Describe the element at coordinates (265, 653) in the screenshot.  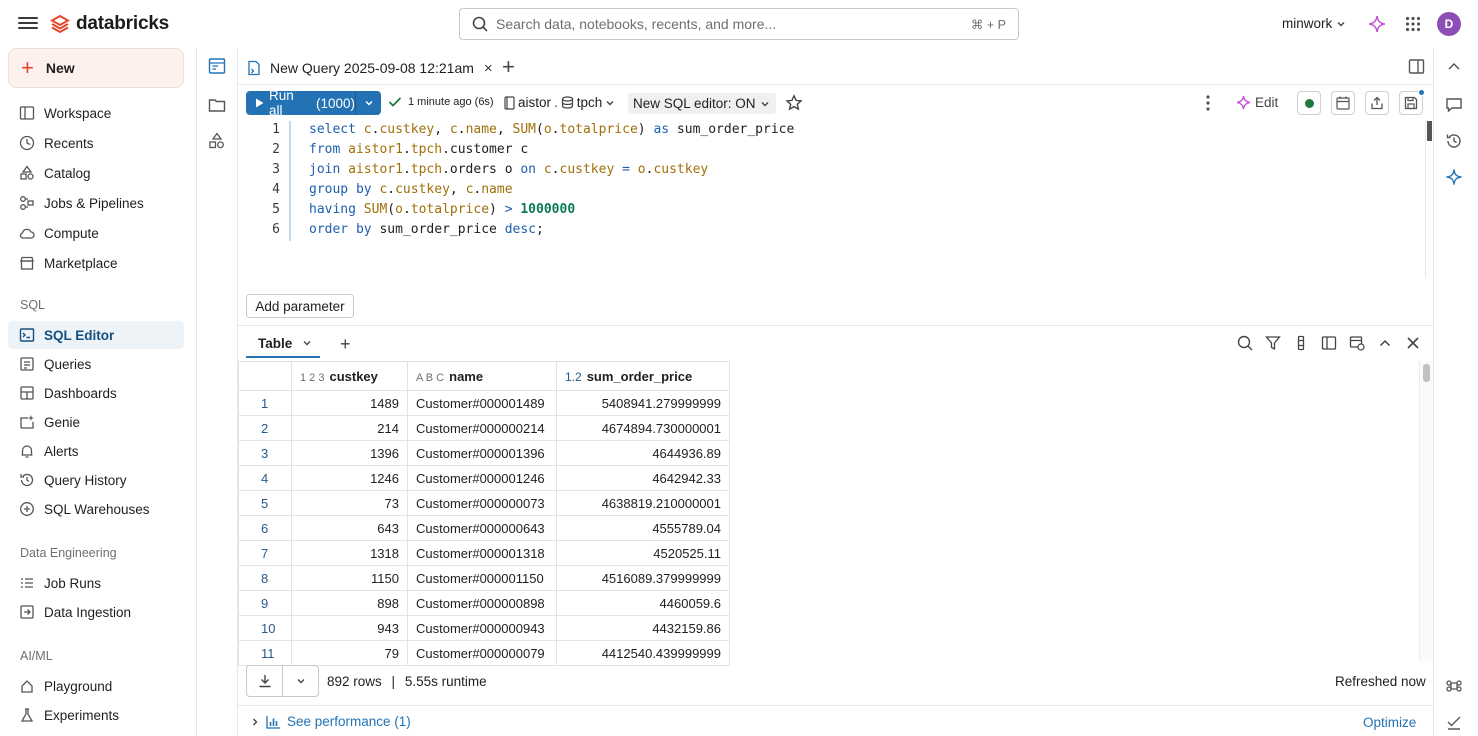
I see `row-number: 11` at that location.